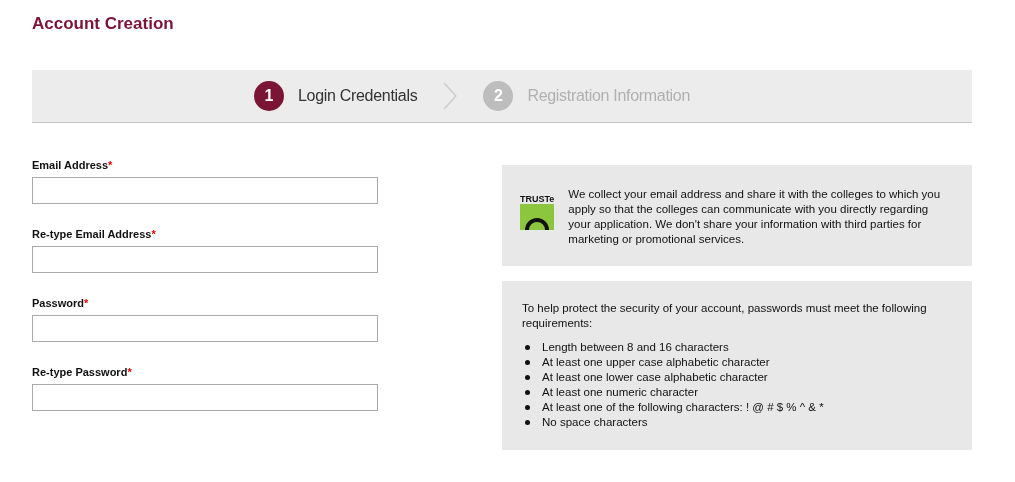 The image size is (1015, 482). What do you see at coordinates (620, 392) in the screenshot?
I see `requirement-item: At least one numeric character` at bounding box center [620, 392].